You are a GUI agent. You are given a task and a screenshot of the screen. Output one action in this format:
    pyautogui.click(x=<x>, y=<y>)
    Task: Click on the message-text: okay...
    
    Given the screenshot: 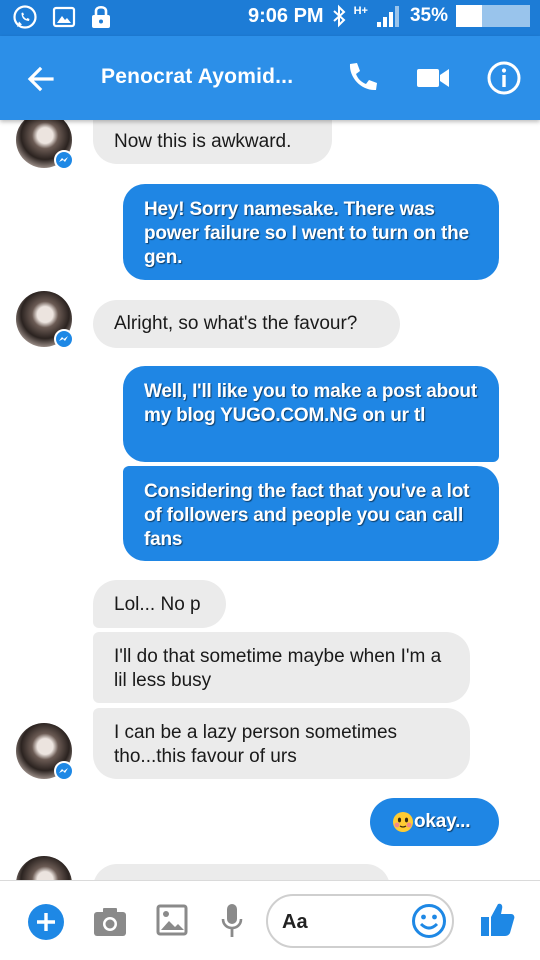 What is the action you would take?
    pyautogui.click(x=442, y=821)
    